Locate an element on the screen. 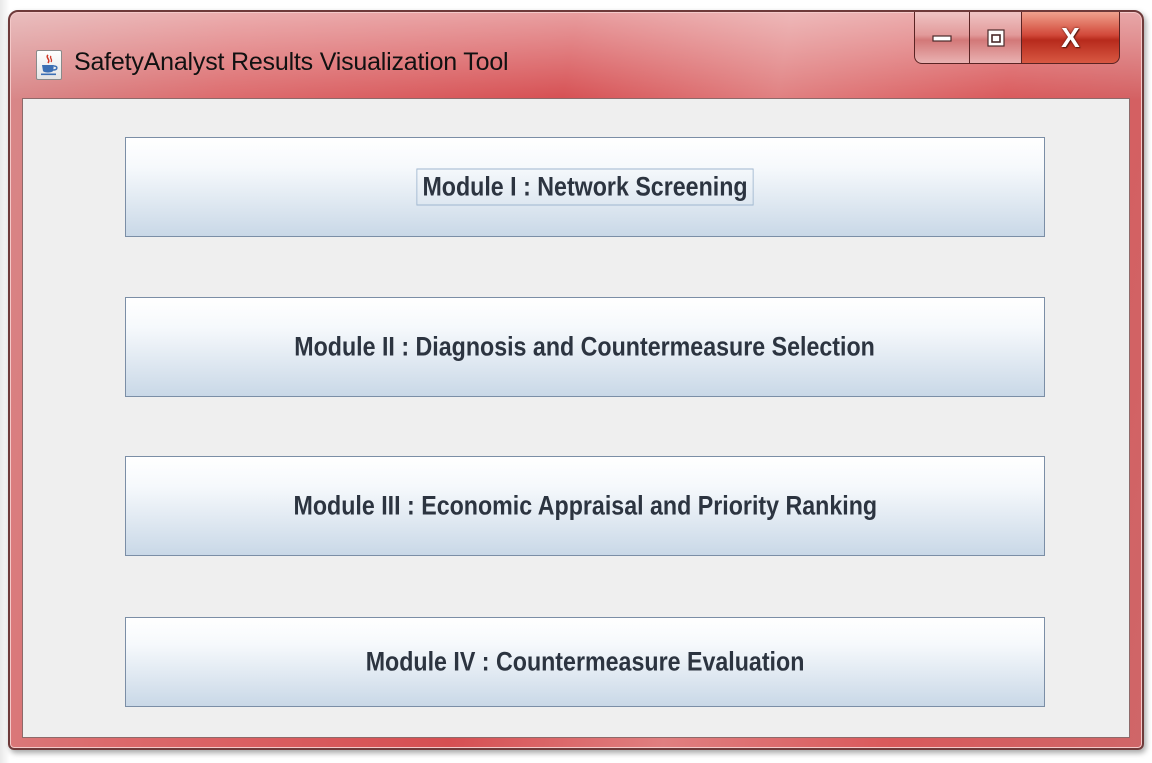 This screenshot has height=763, width=1152. maximize-button is located at coordinates (996, 38).